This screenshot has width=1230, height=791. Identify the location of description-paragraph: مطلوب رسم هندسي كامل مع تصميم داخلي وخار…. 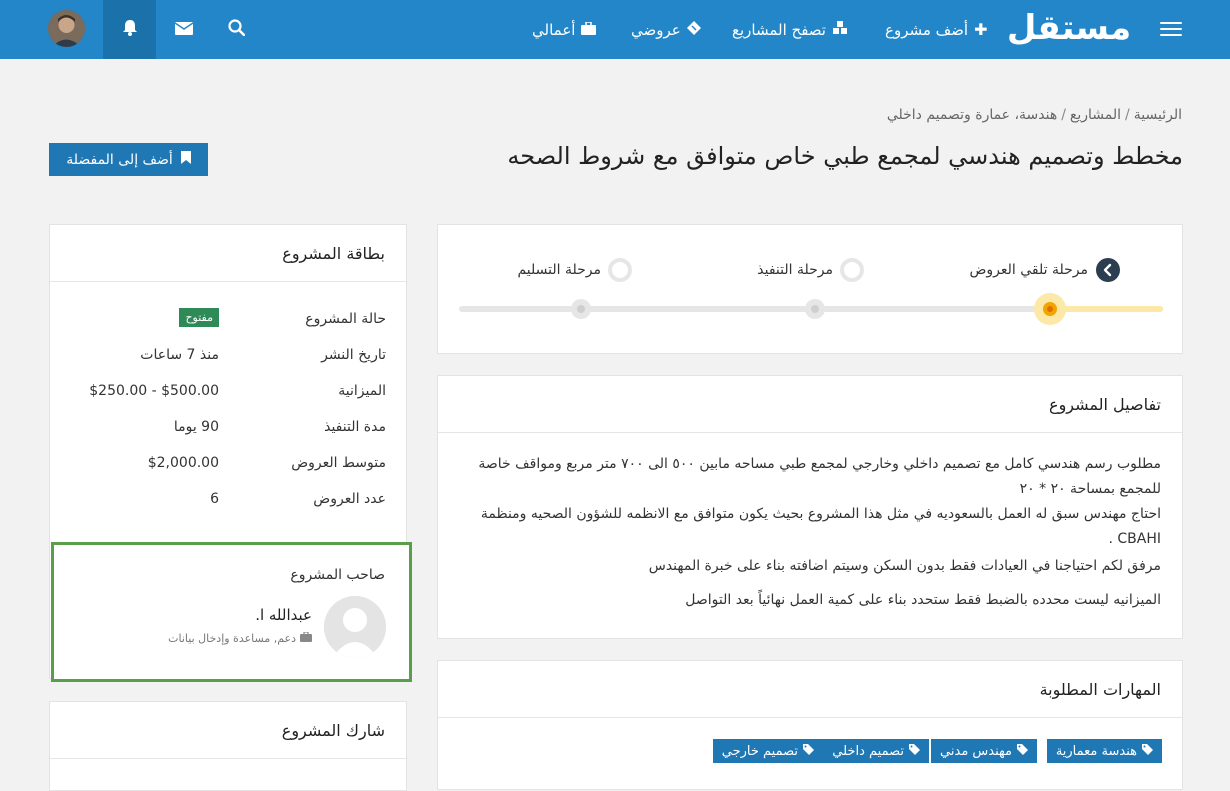
(819, 476).